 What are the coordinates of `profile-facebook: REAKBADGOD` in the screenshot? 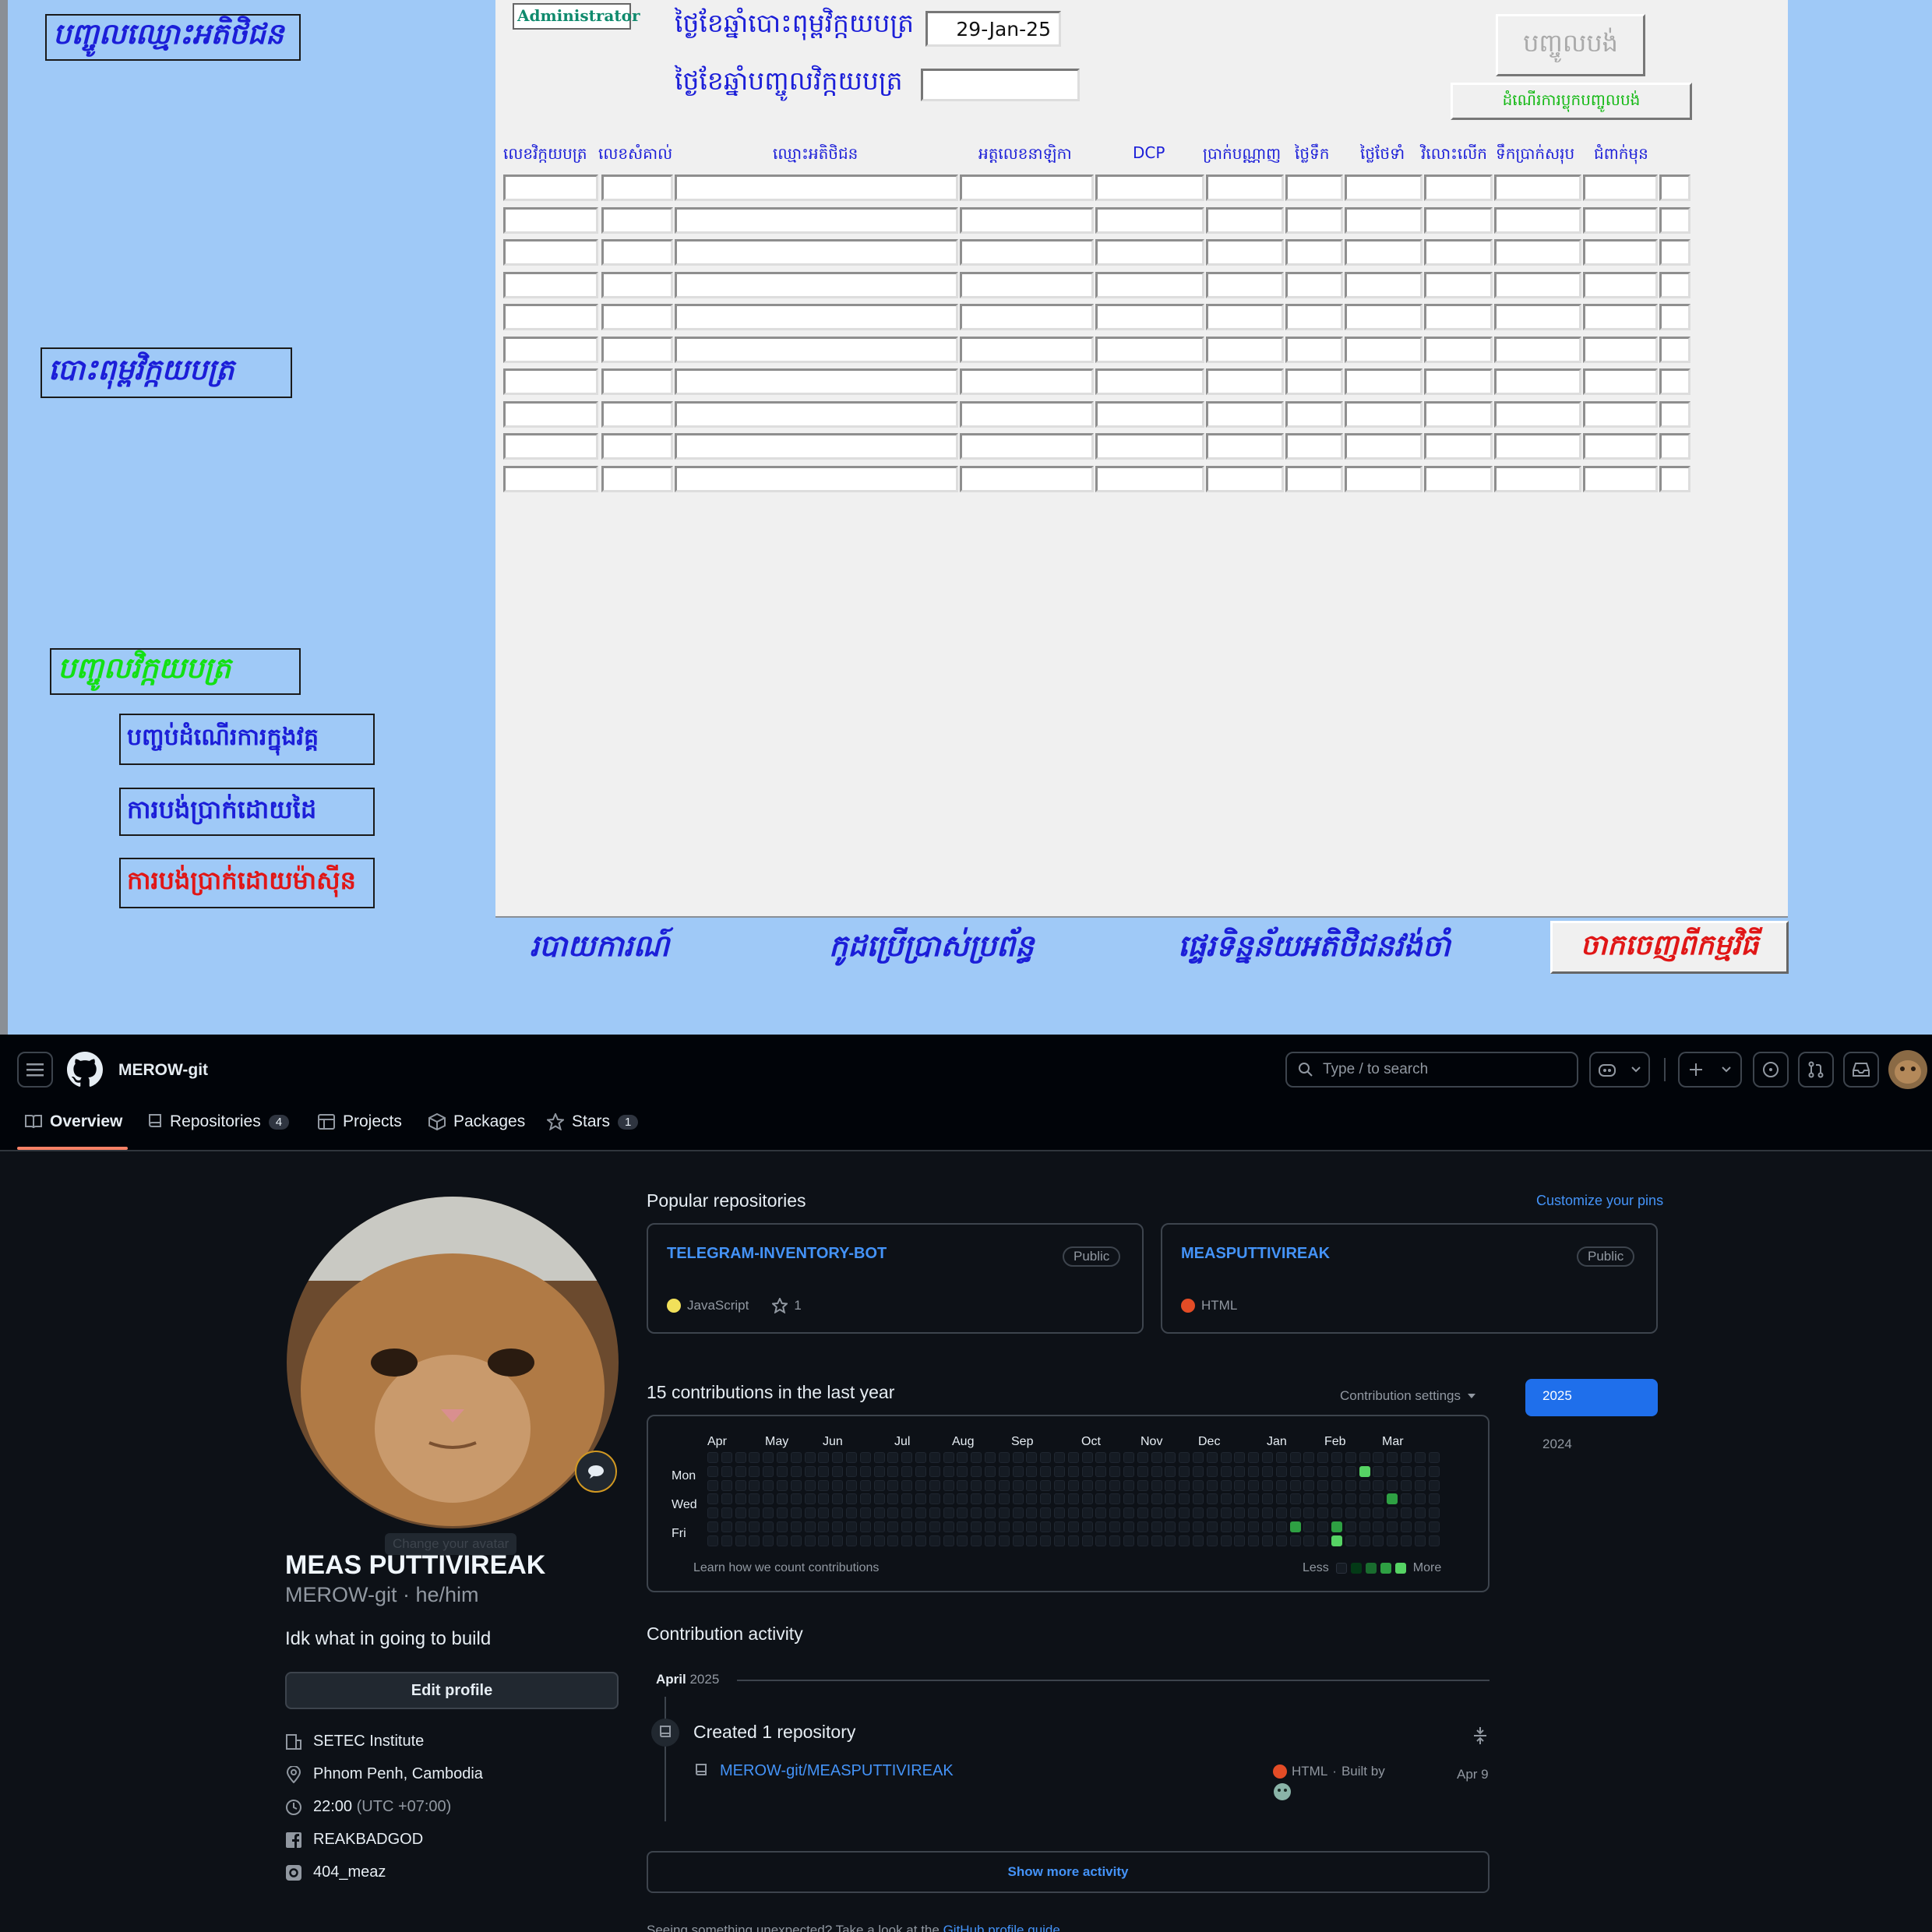 It's located at (354, 1840).